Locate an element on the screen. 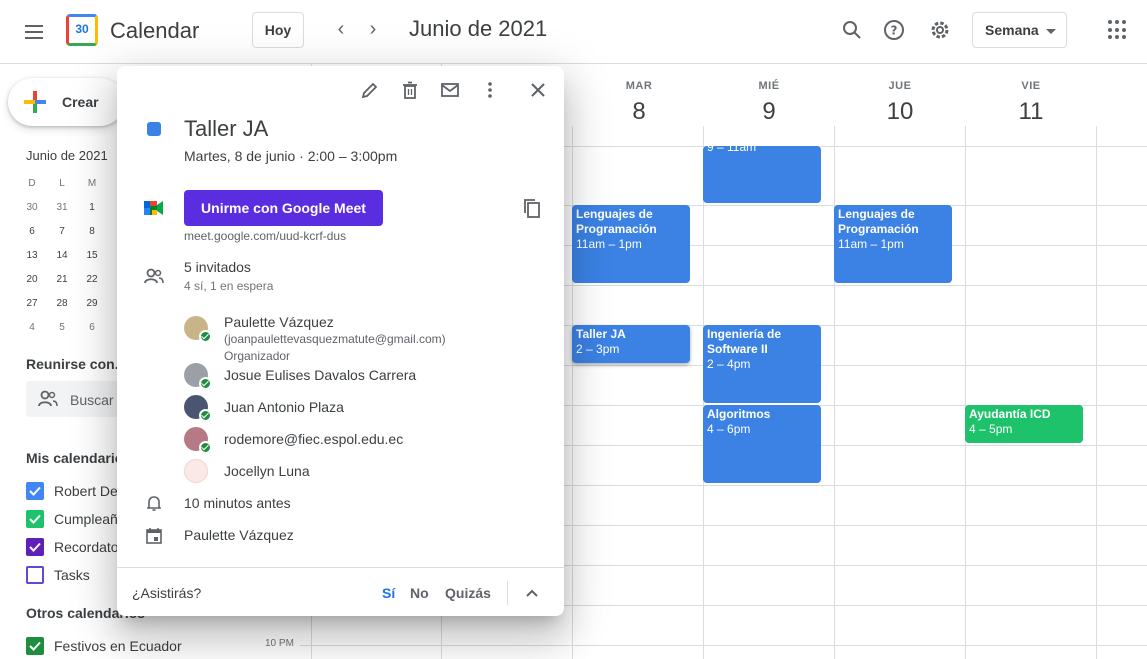  mini-day: 29 is located at coordinates (92, 304).